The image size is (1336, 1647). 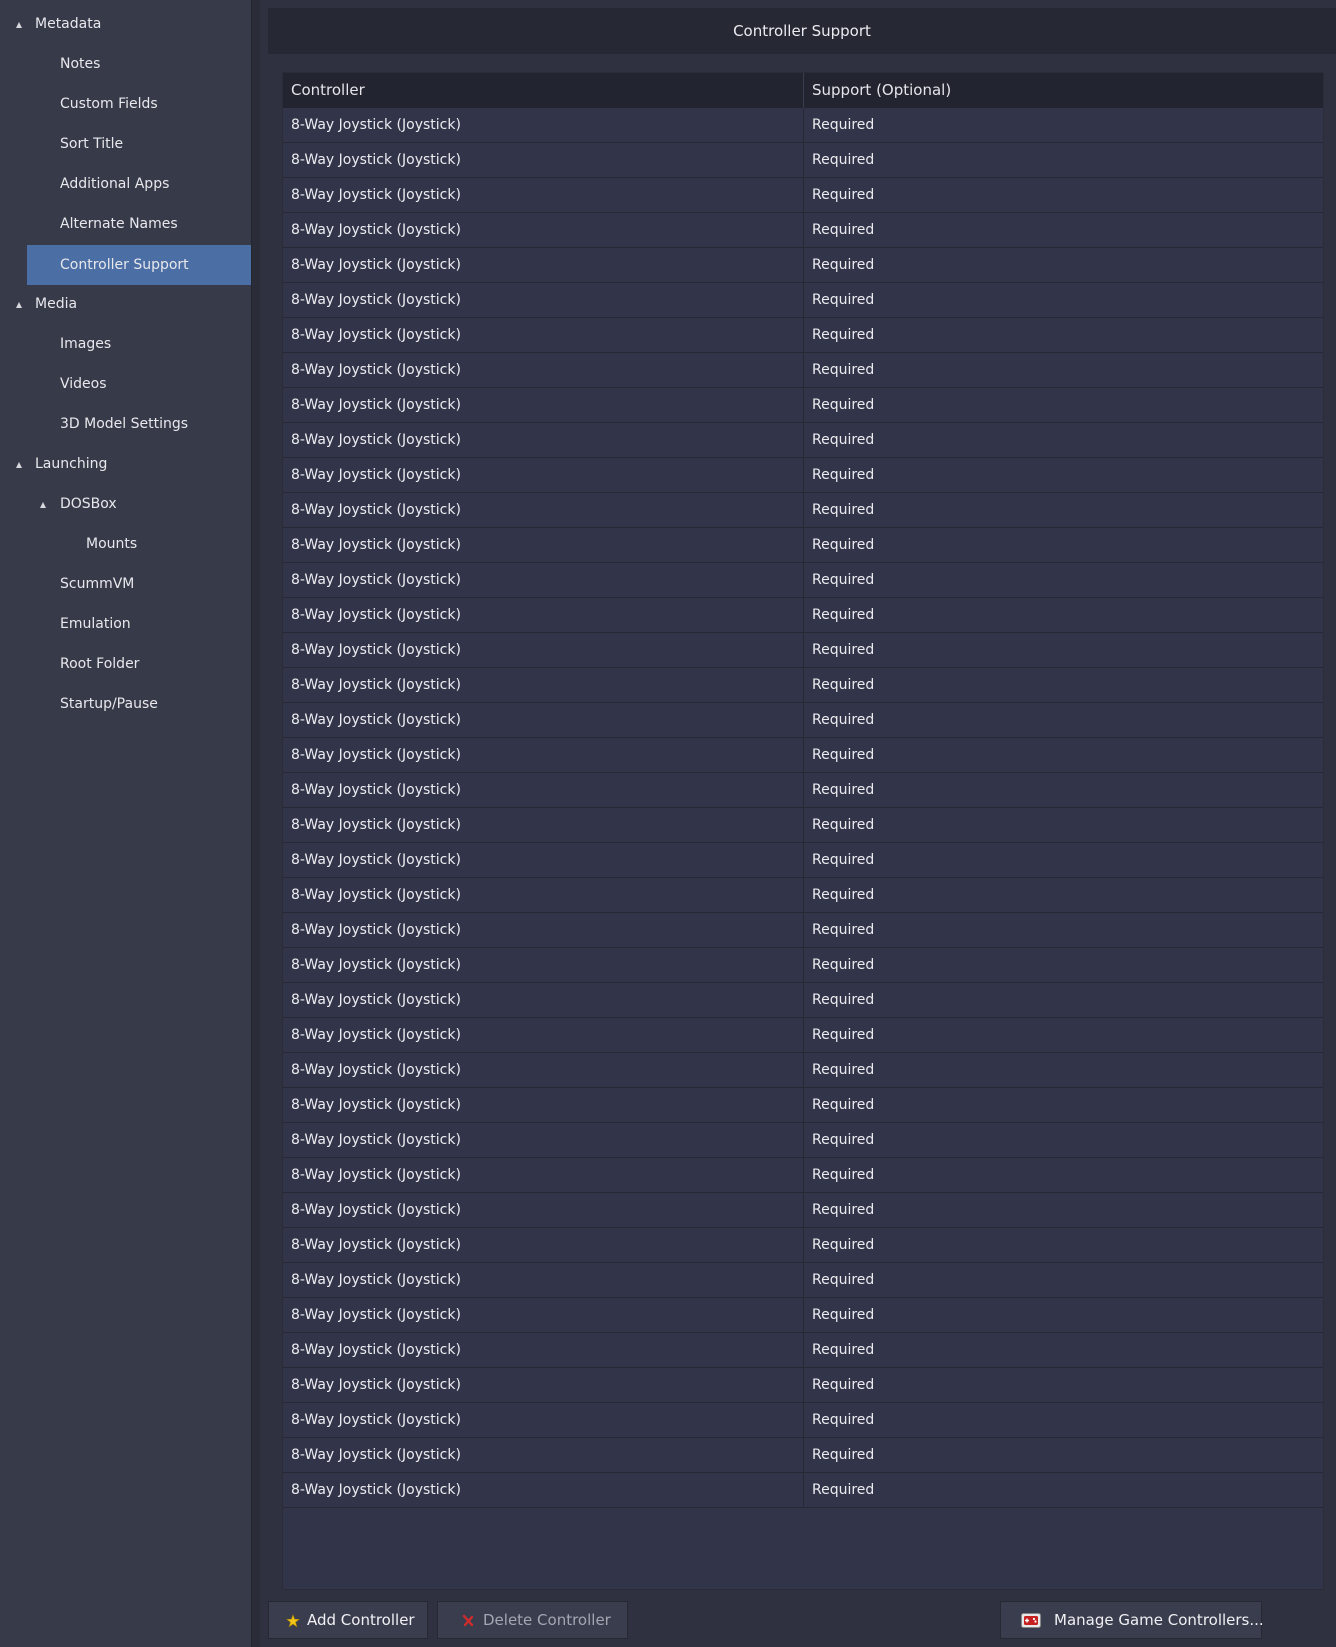 I want to click on sidebar-item-videos: Videos, so click(x=125, y=384).